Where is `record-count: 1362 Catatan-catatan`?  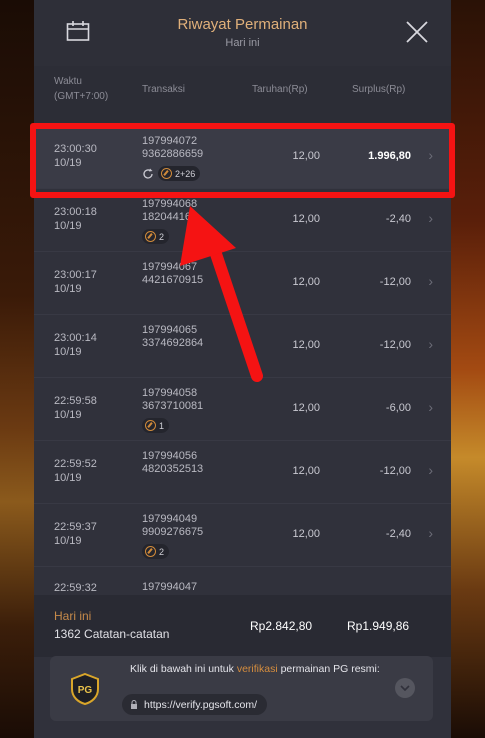
record-count: 1362 Catatan-catatan is located at coordinates (112, 634).